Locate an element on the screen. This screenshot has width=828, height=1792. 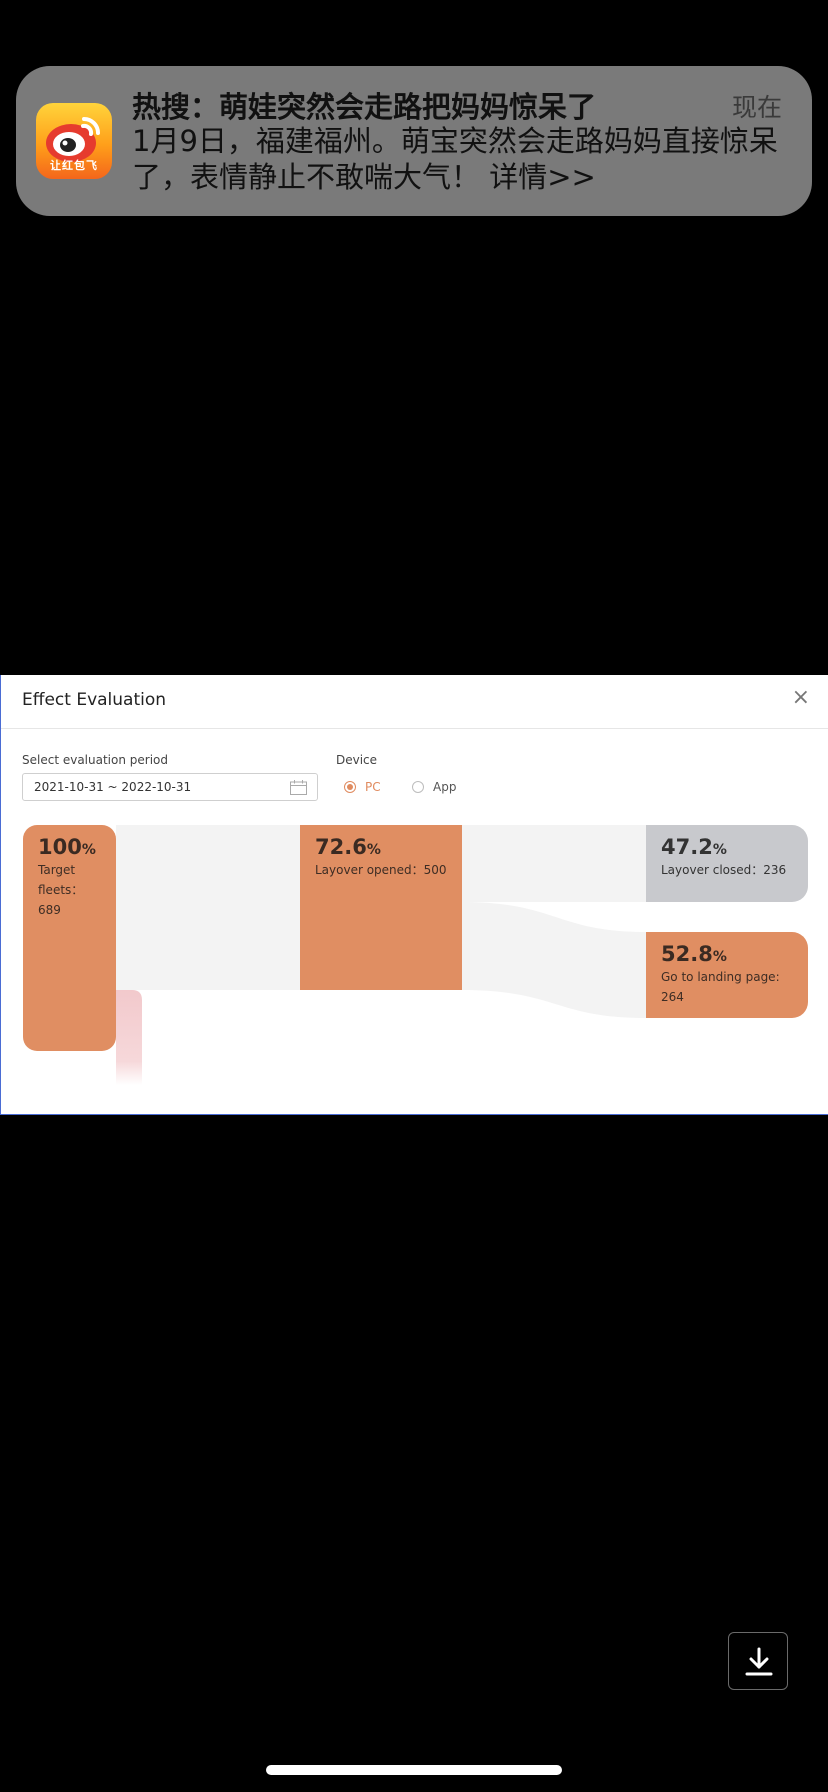
target-pct: 100 is located at coordinates (60, 847).